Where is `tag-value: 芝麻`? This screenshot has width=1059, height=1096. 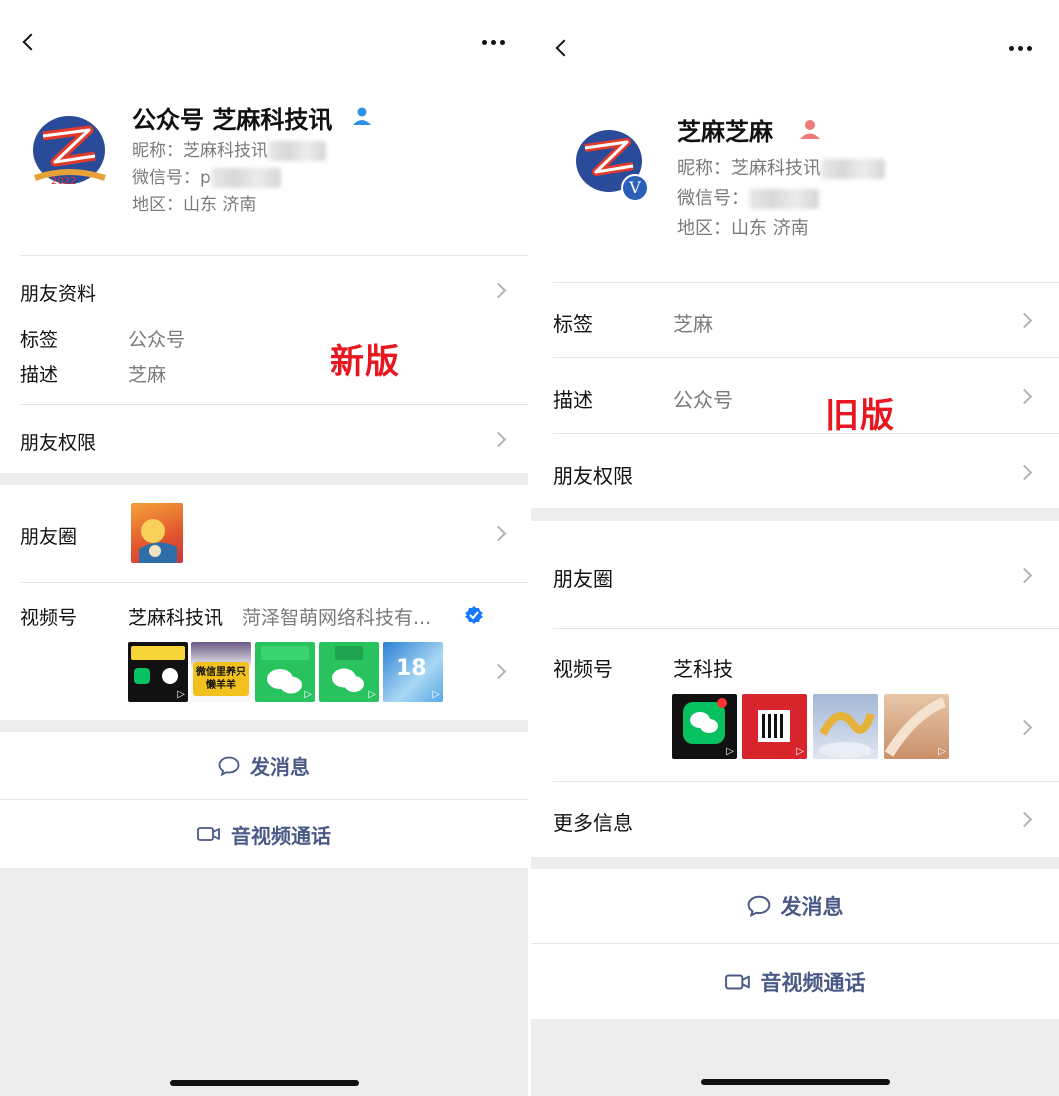 tag-value: 芝麻 is located at coordinates (693, 324).